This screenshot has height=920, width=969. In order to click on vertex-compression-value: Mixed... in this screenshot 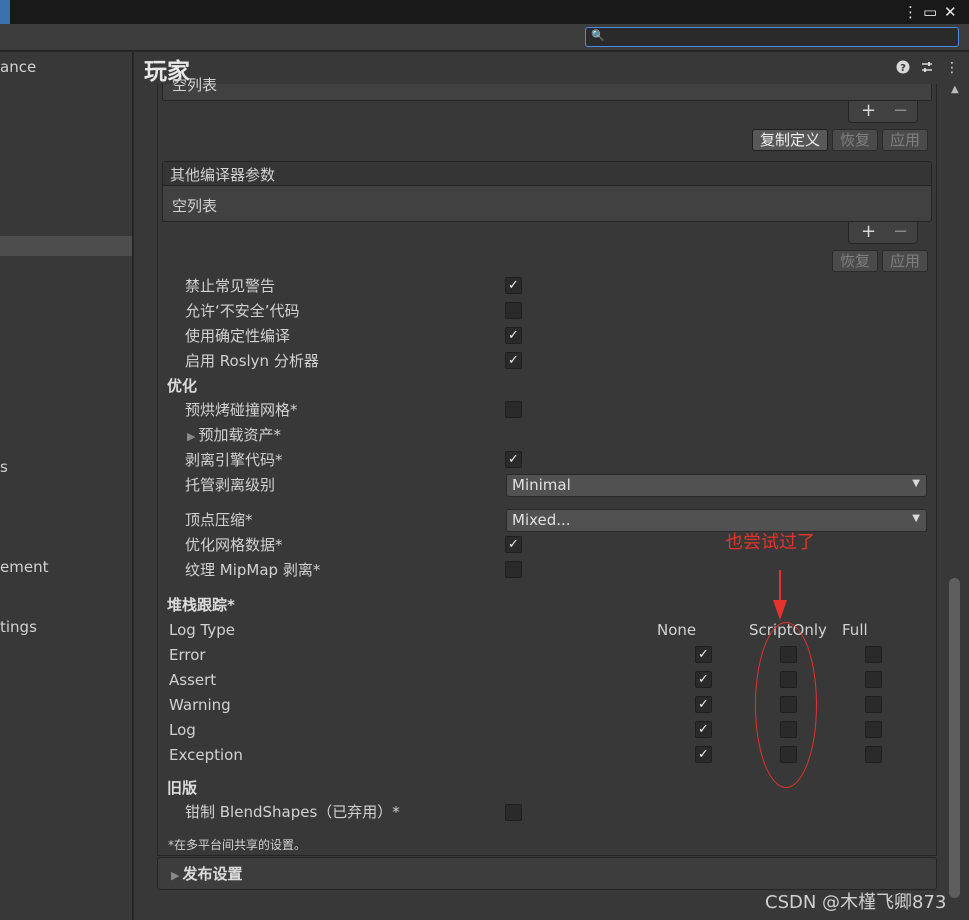, I will do `click(541, 520)`.